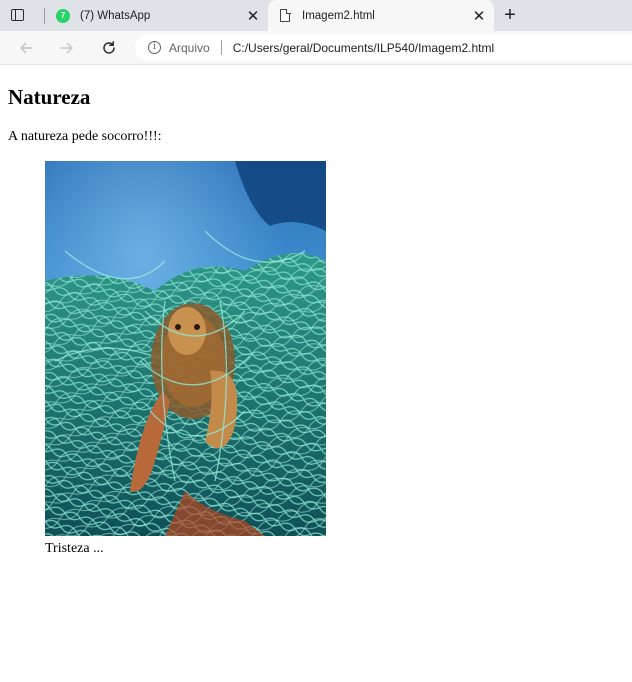  I want to click on tab-imagem2: Imagem2.html ✕, so click(381, 15).